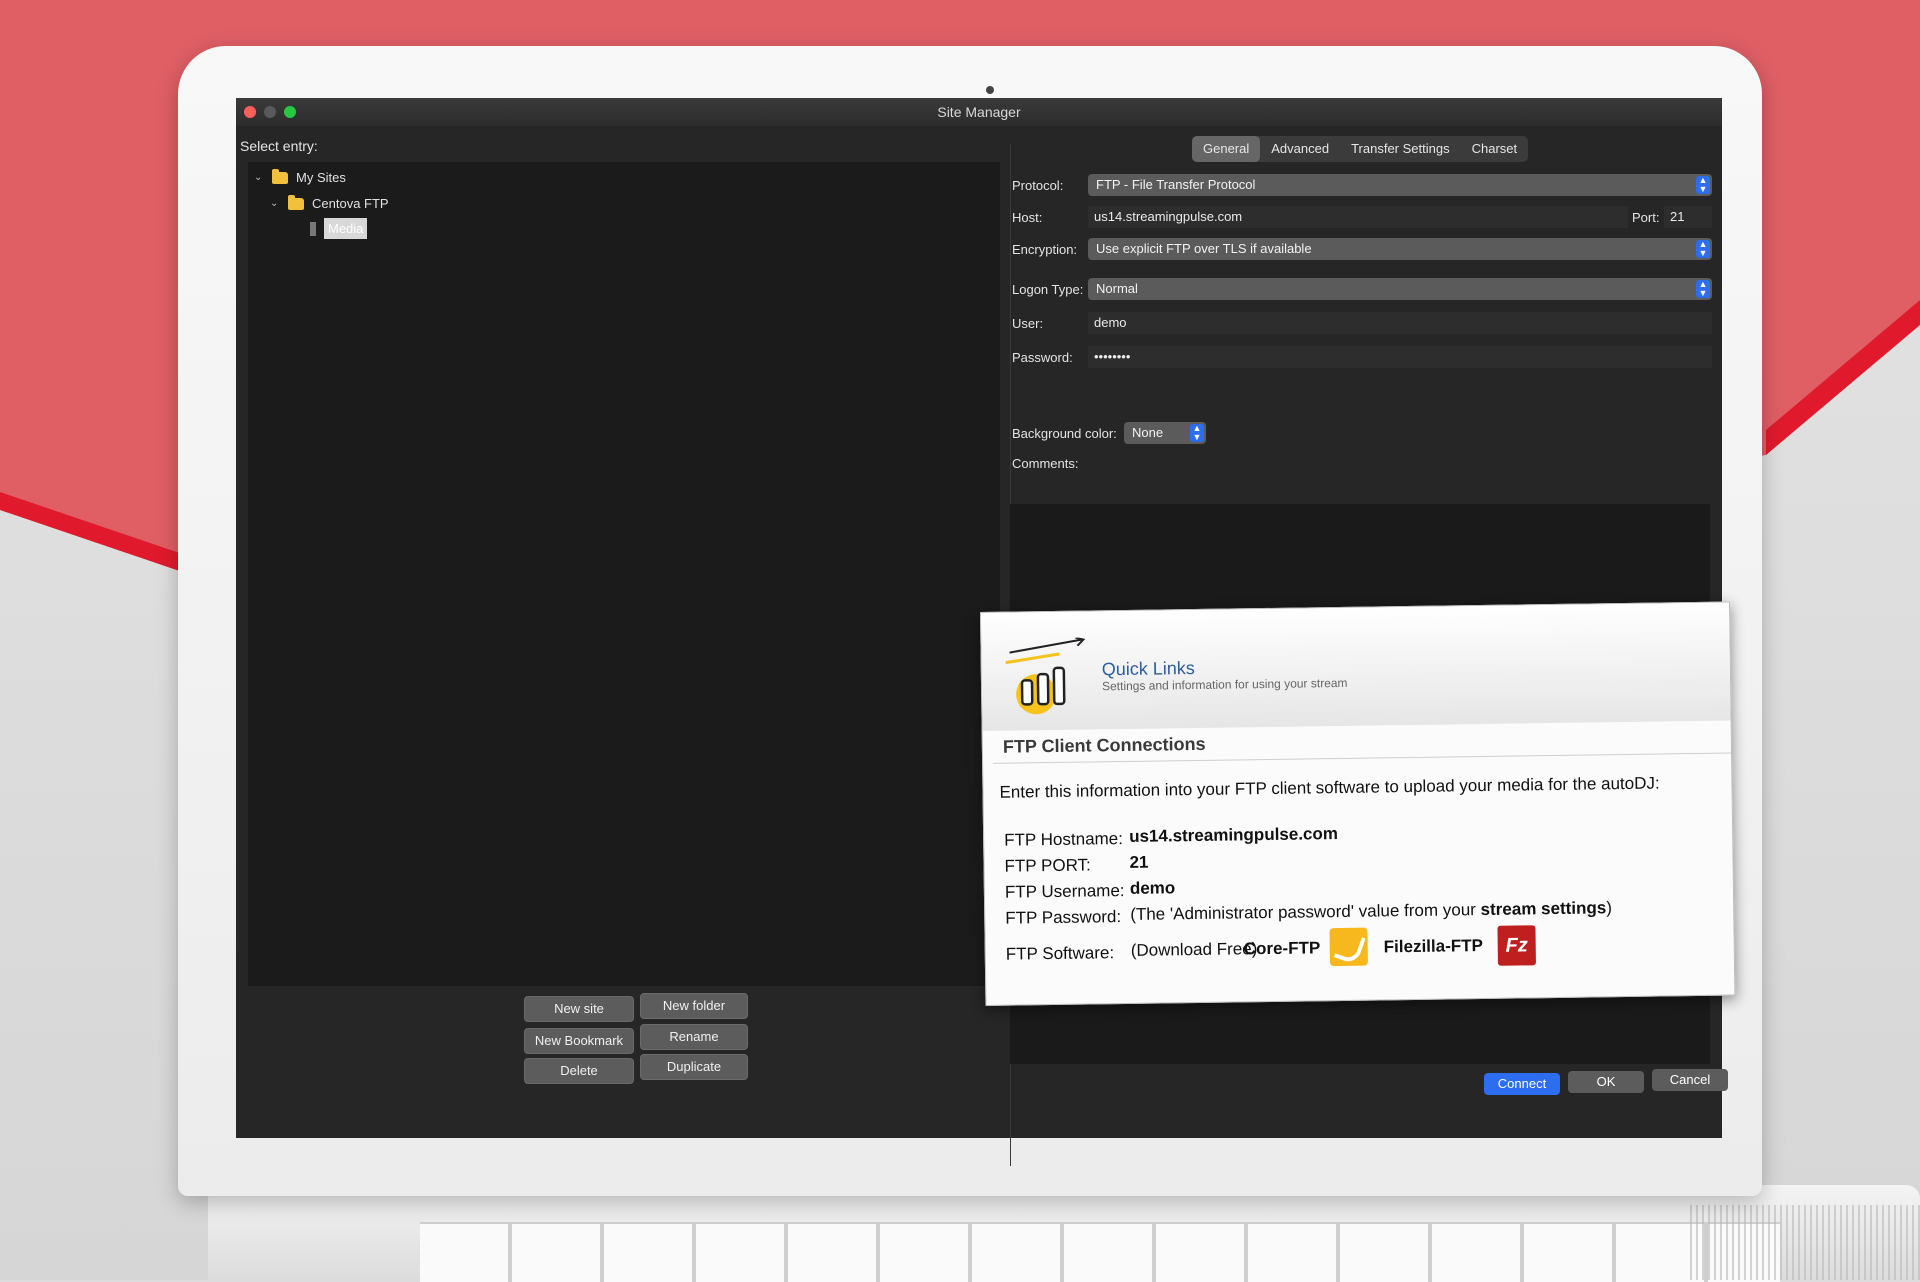  Describe the element at coordinates (1495, 149) in the screenshot. I see `tab-charset: Charset` at that location.